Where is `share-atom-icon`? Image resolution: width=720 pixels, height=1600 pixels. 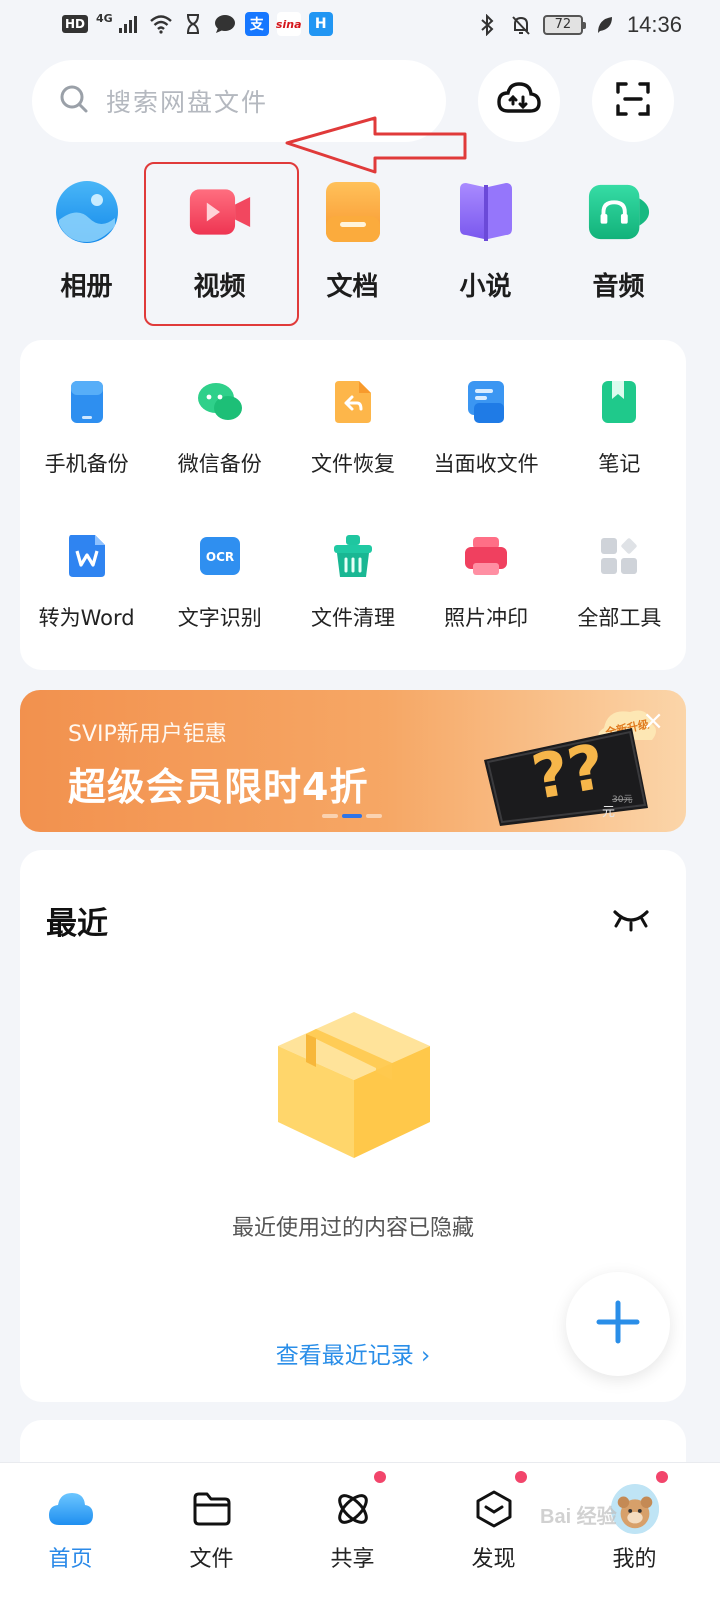 share-atom-icon is located at coordinates (353, 1509).